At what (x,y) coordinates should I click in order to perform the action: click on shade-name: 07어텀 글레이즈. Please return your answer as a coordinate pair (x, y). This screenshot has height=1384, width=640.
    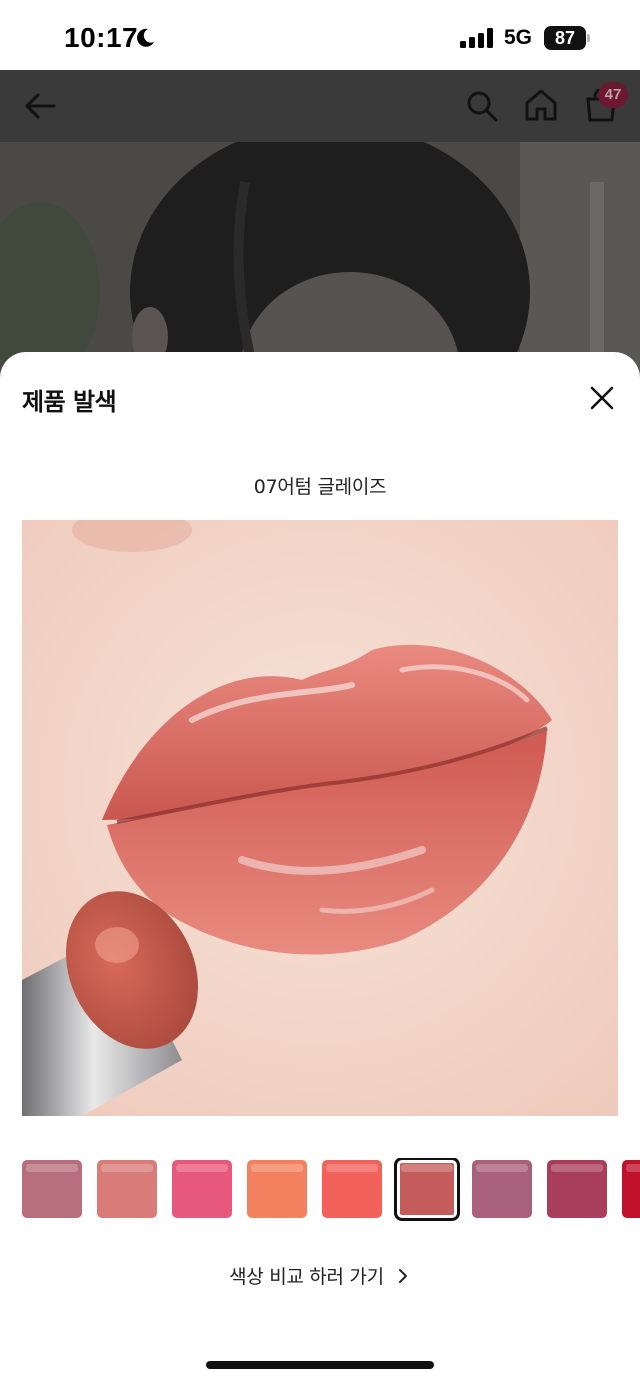
    Looking at the image, I should click on (320, 487).